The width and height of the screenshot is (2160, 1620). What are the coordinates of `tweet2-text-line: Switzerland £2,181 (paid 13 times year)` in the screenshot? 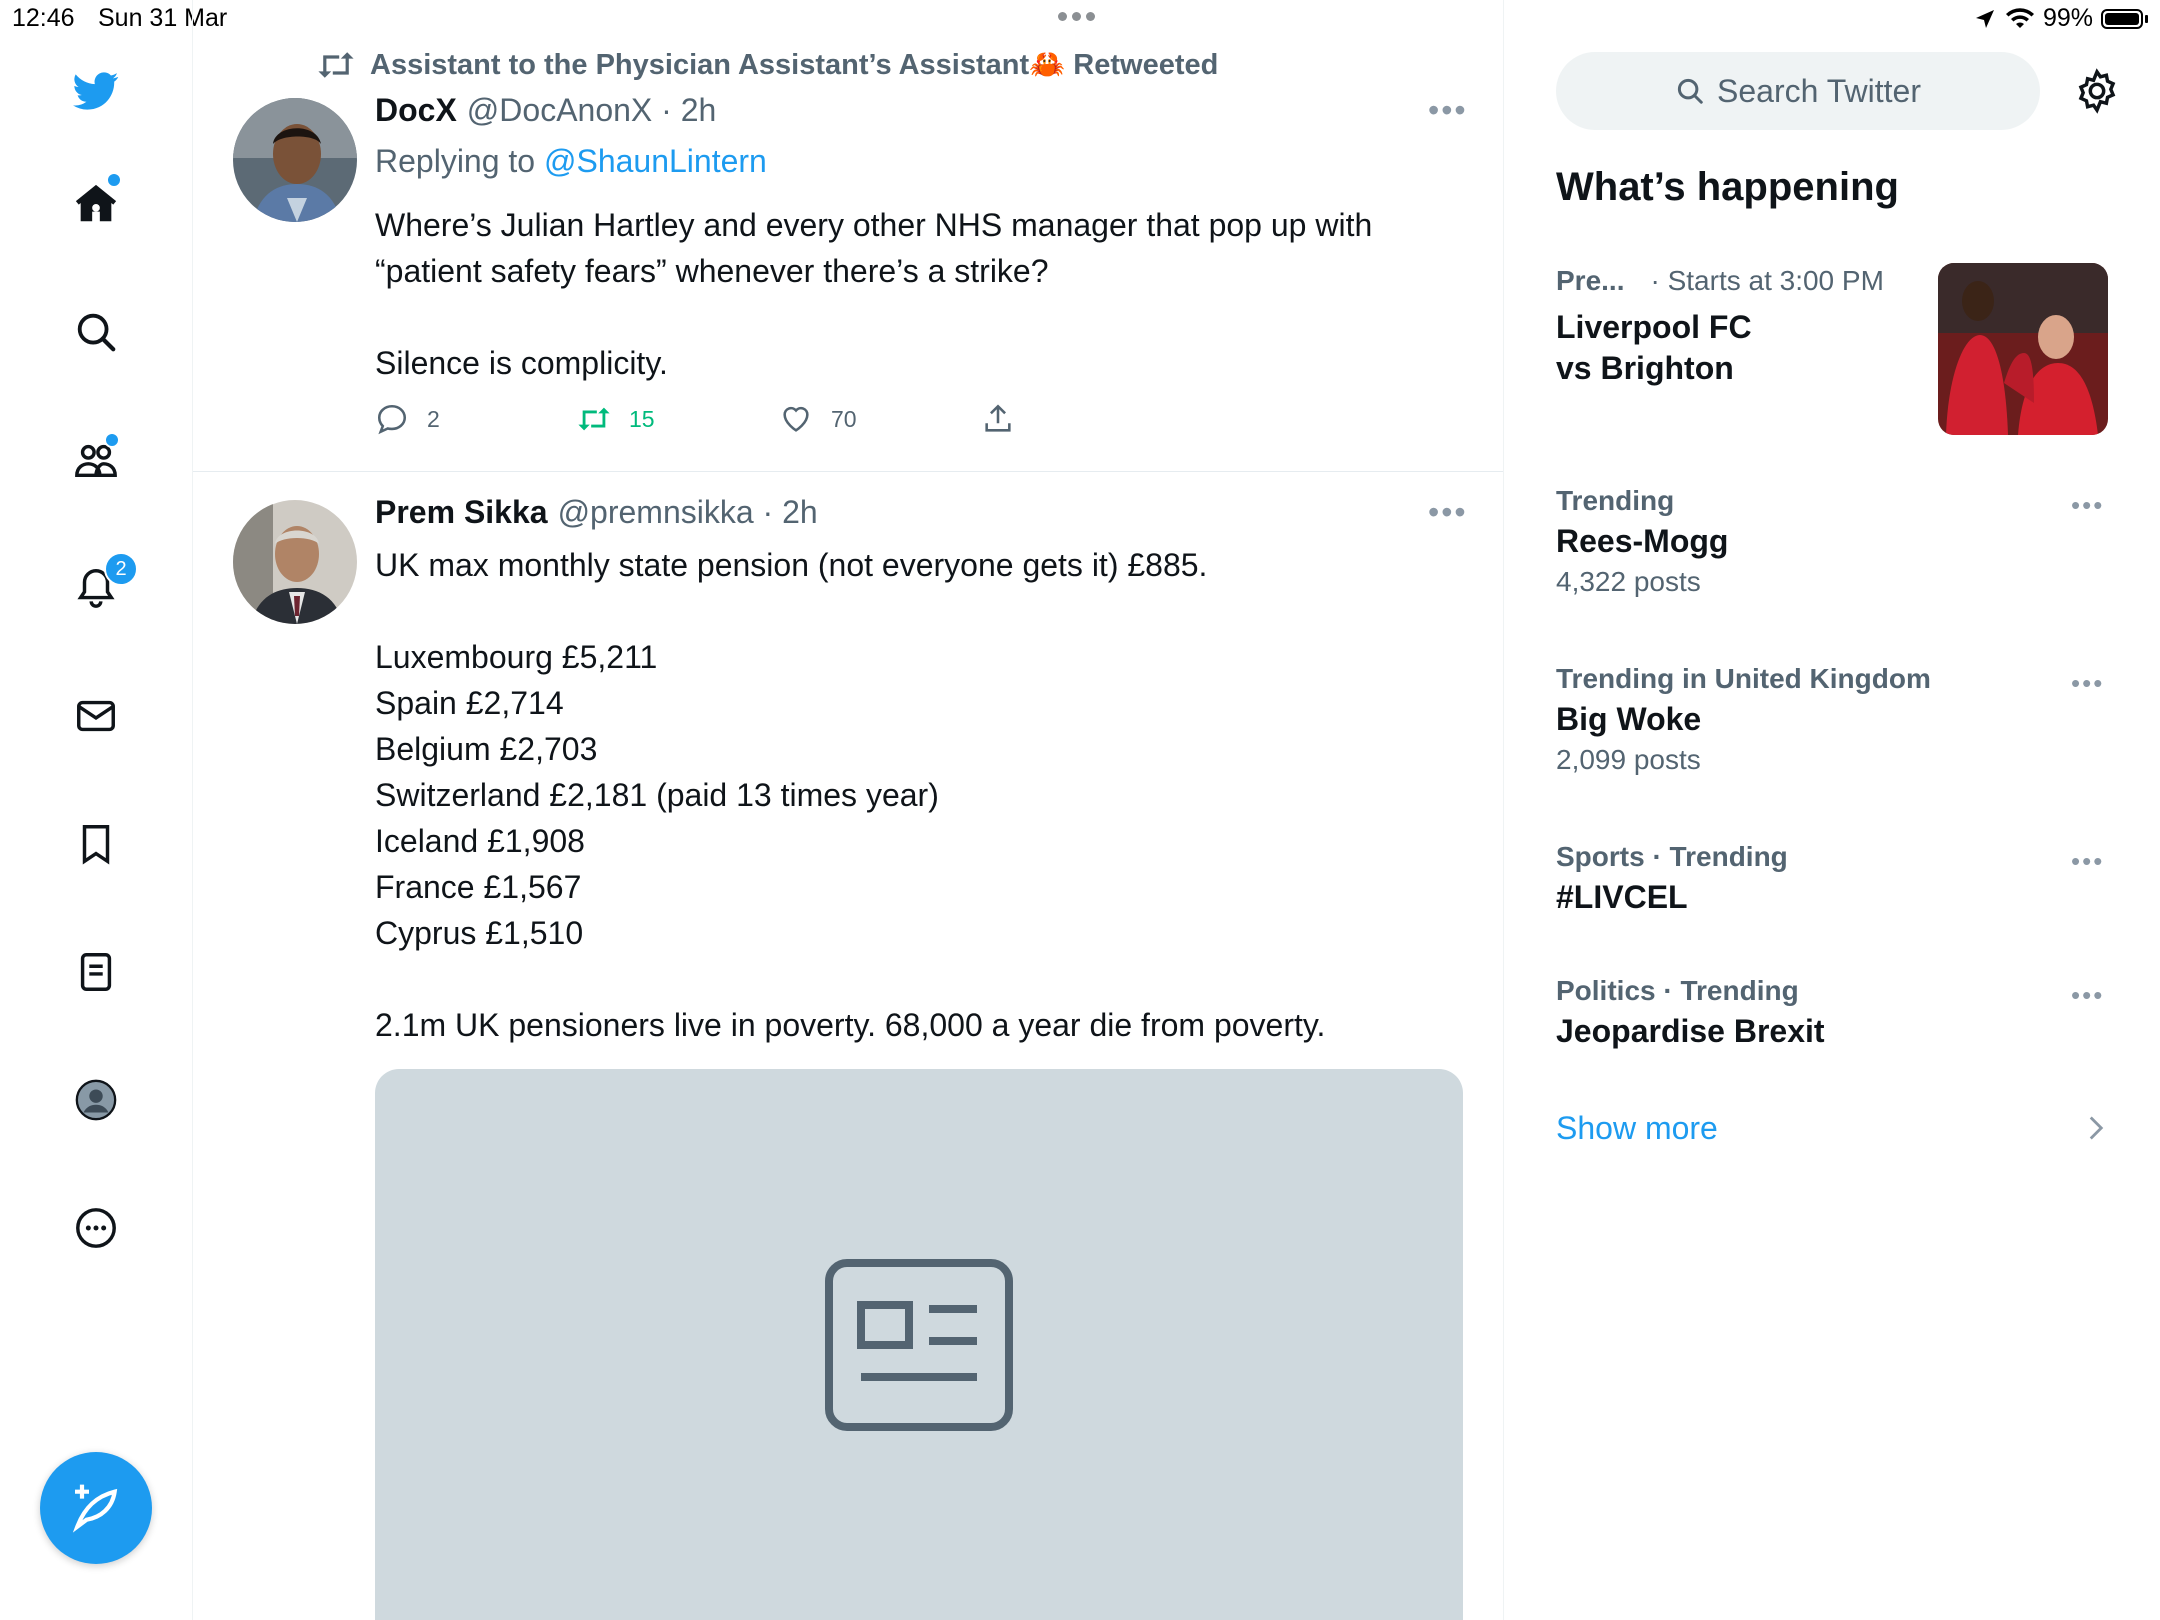 It's located at (657, 795).